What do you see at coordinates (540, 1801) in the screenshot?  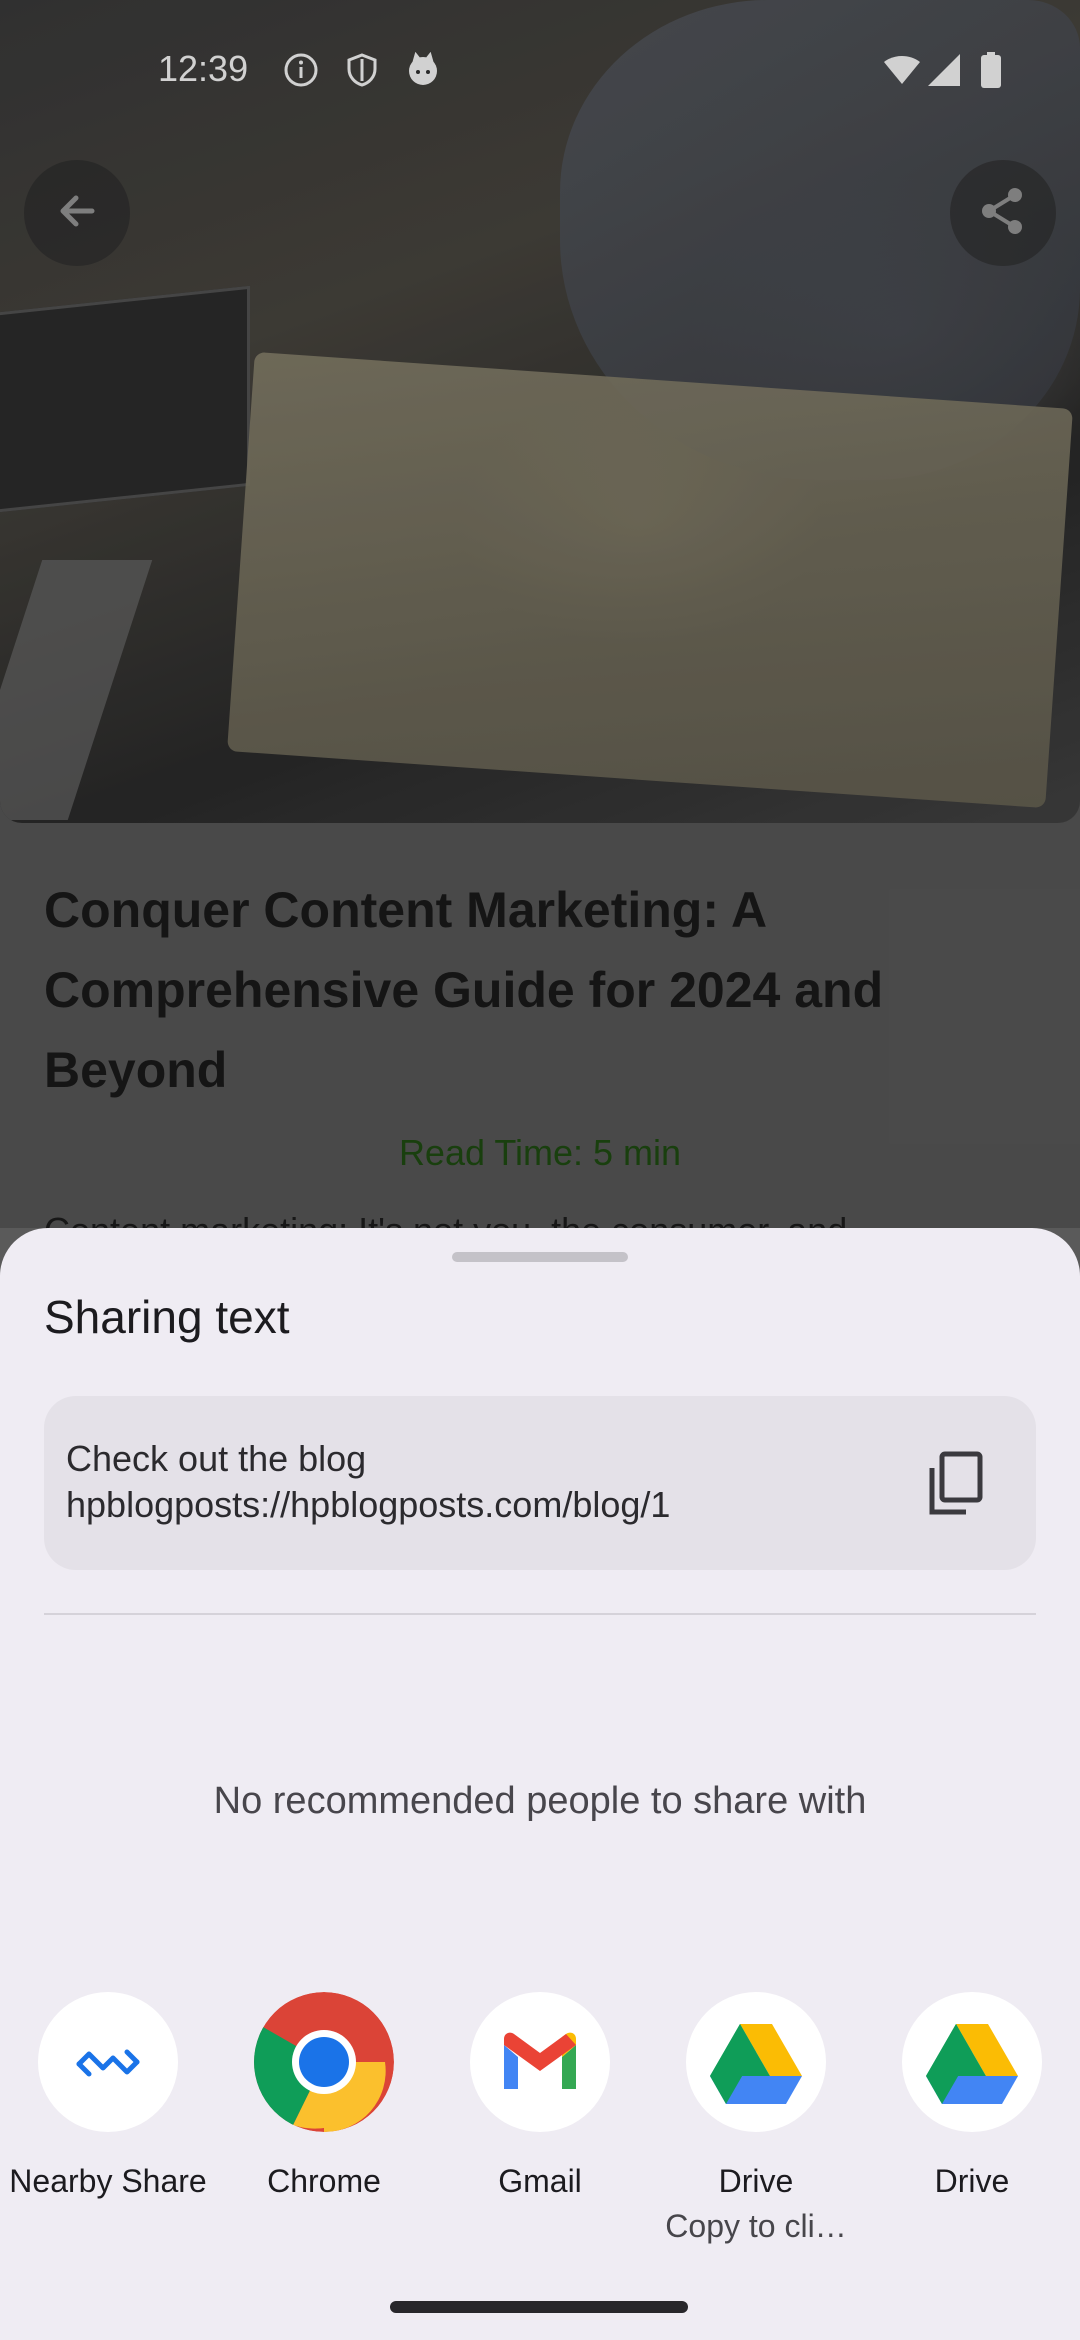 I see `no-recommended-people-text: No recommended people to share with` at bounding box center [540, 1801].